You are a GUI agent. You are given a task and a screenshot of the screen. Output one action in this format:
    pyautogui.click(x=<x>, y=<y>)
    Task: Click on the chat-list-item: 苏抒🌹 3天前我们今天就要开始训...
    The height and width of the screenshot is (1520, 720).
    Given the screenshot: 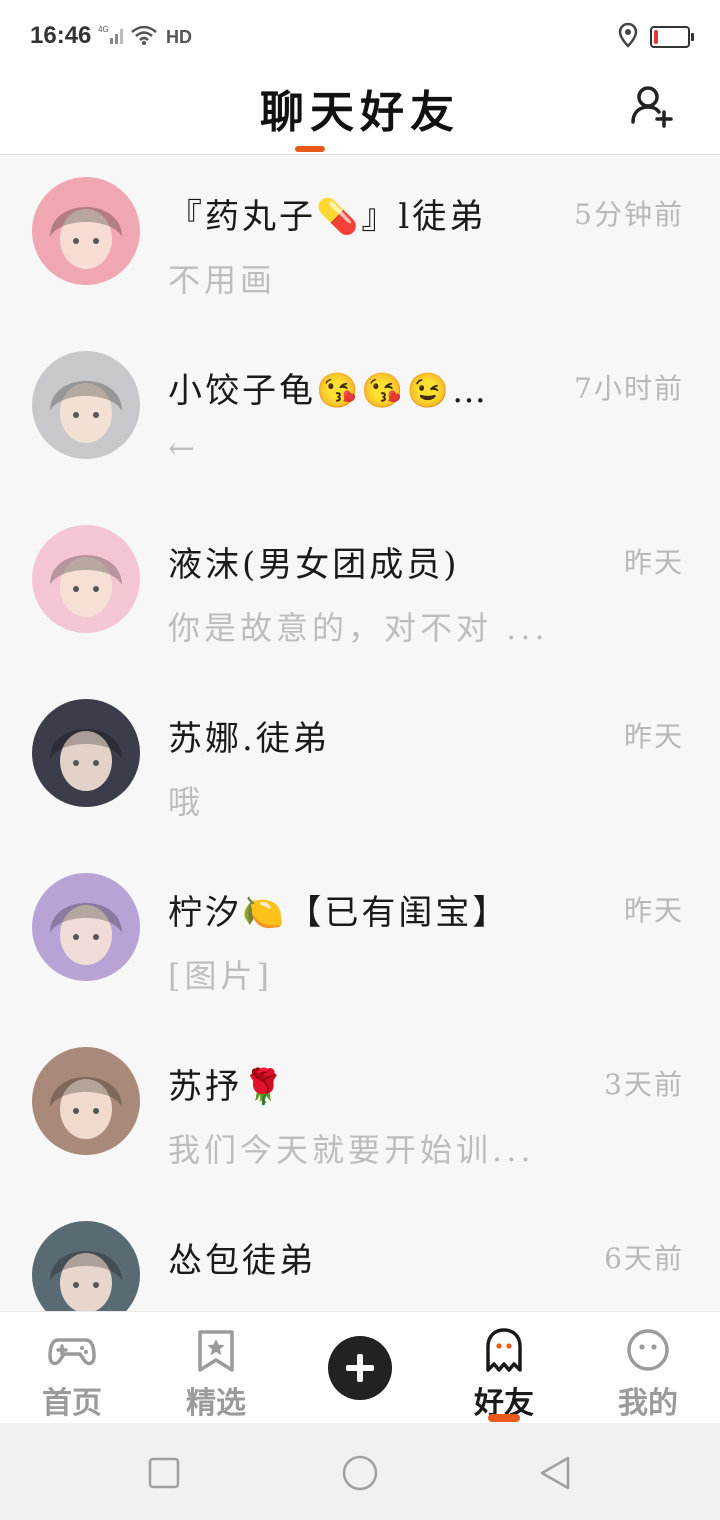 What is the action you would take?
    pyautogui.click(x=360, y=1112)
    